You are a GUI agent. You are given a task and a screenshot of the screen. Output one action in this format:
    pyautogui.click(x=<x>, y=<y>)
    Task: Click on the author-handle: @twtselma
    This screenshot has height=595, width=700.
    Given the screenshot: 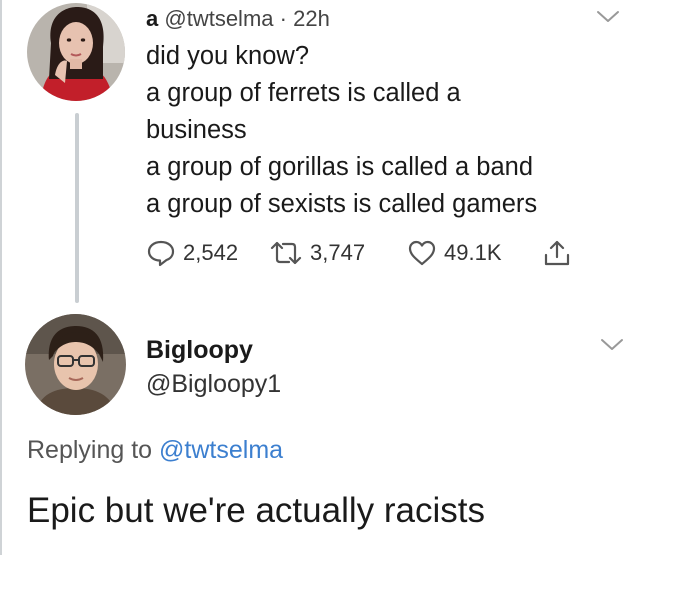 What is the action you would take?
    pyautogui.click(x=218, y=18)
    